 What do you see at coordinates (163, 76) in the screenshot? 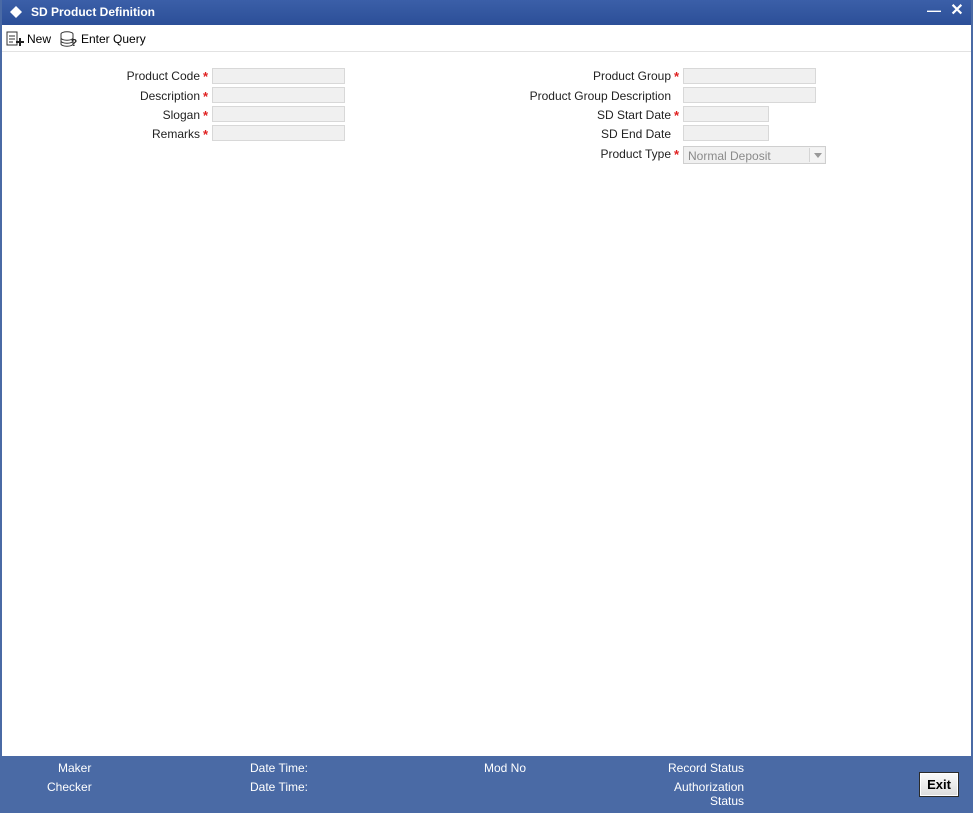
I see `product-code-label: Product Code` at bounding box center [163, 76].